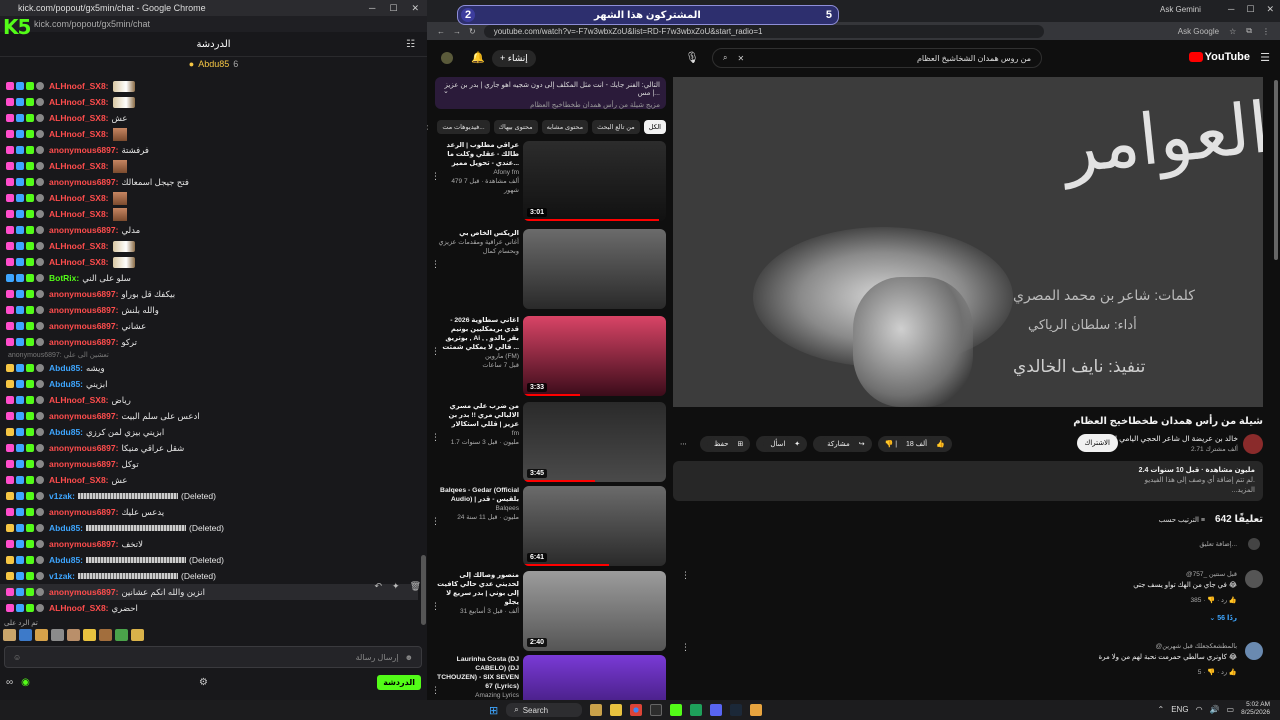 This screenshot has width=1280, height=720. I want to click on chat-message: anonymous6897: عشاني, so click(209, 326).